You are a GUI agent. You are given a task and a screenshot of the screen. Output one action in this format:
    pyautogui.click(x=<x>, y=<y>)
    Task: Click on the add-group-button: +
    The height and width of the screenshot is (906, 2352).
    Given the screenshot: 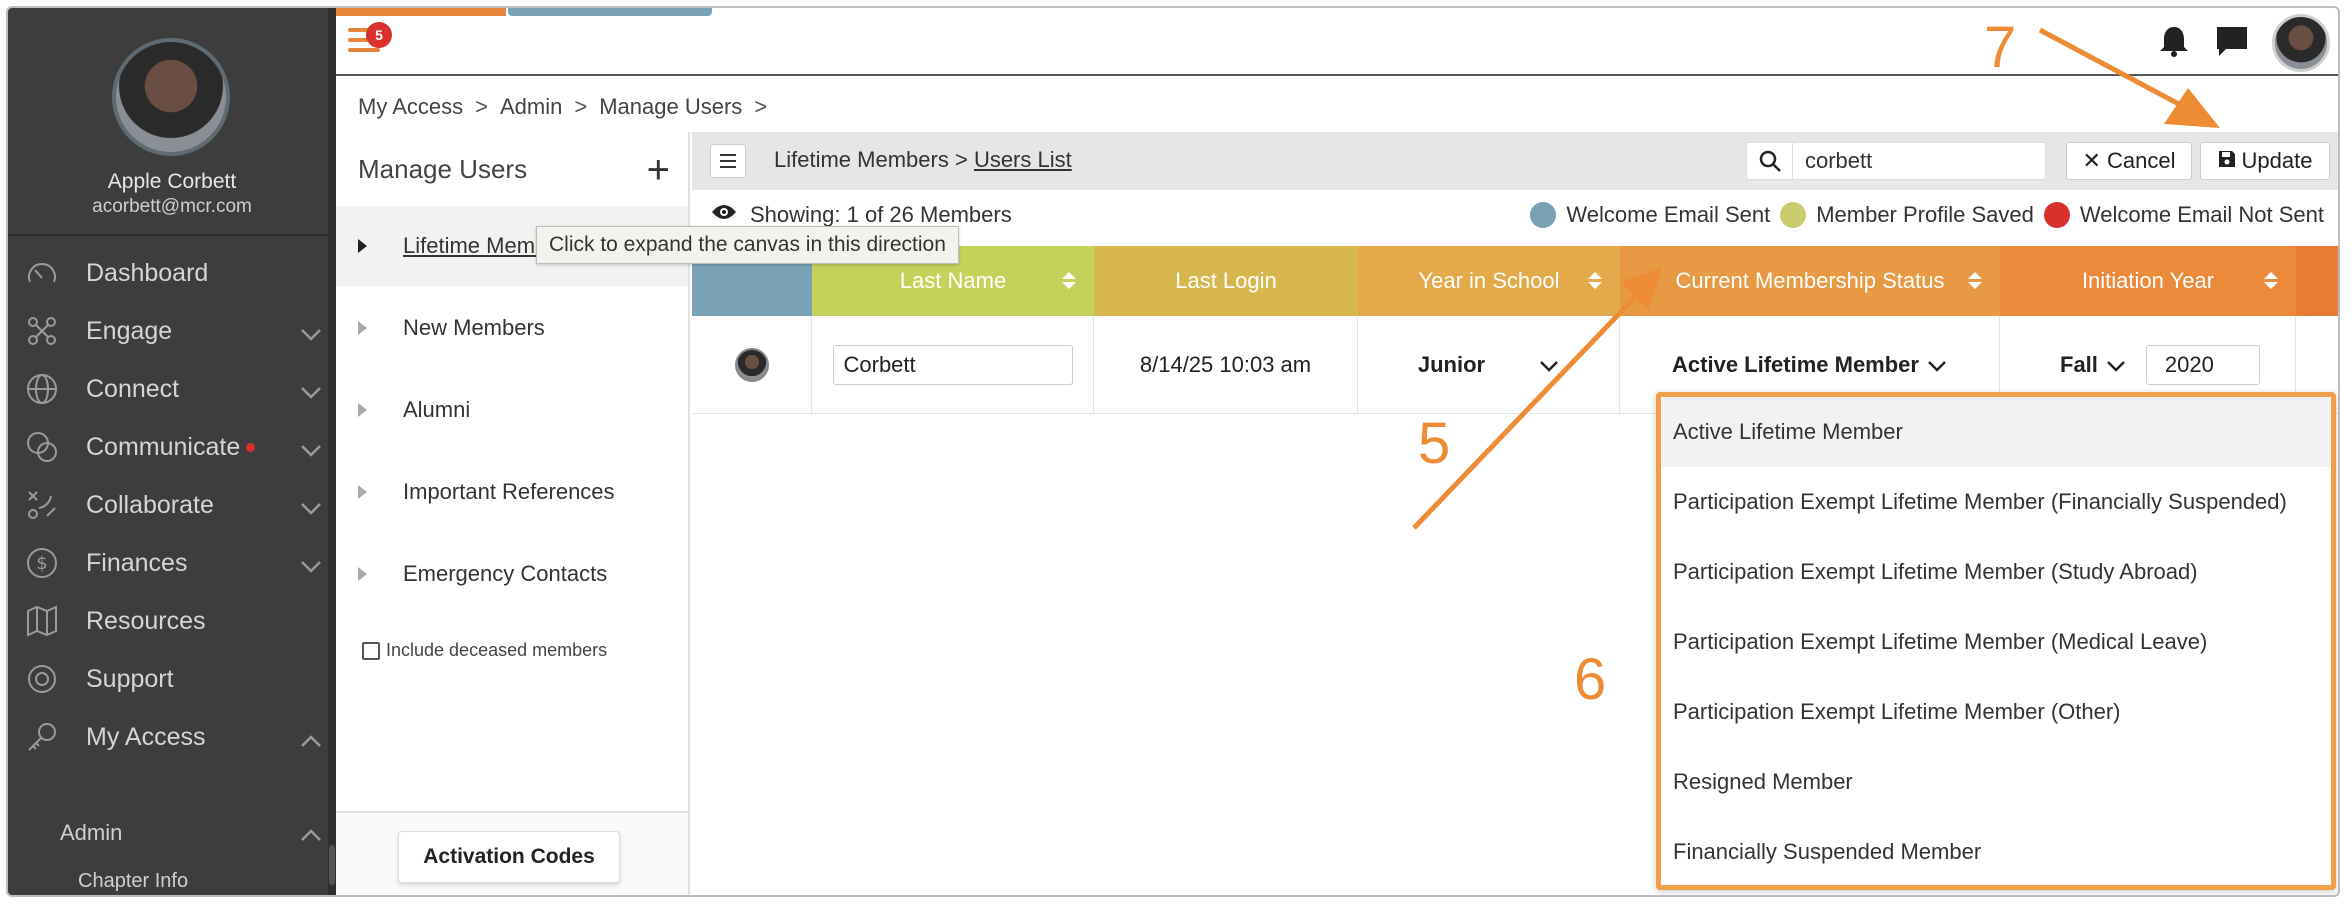 What is the action you would take?
    pyautogui.click(x=658, y=170)
    